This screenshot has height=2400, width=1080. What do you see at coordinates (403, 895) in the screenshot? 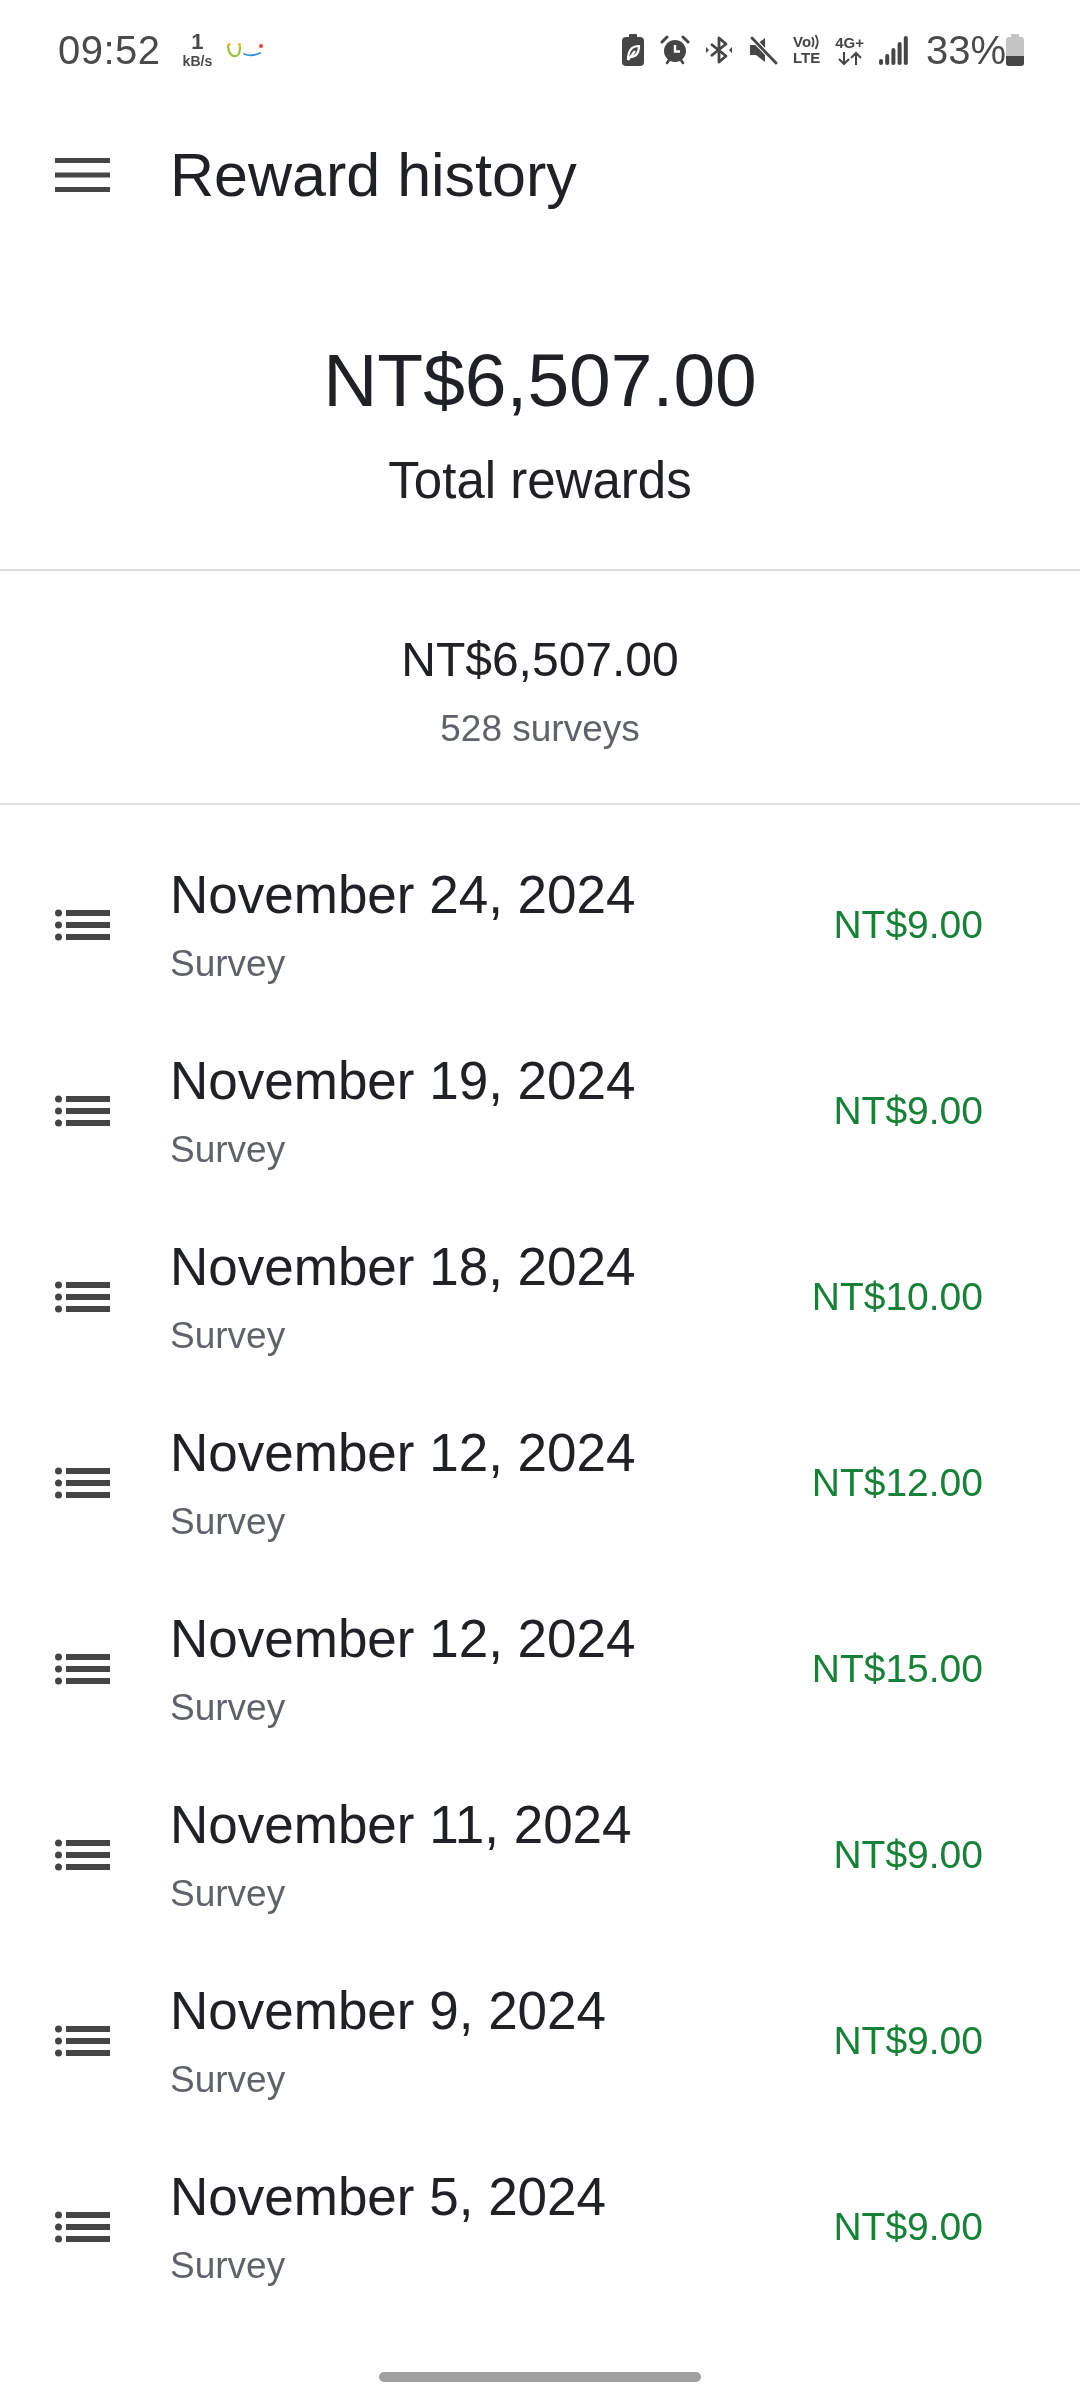
I see `reward-date: November 24, 2024` at bounding box center [403, 895].